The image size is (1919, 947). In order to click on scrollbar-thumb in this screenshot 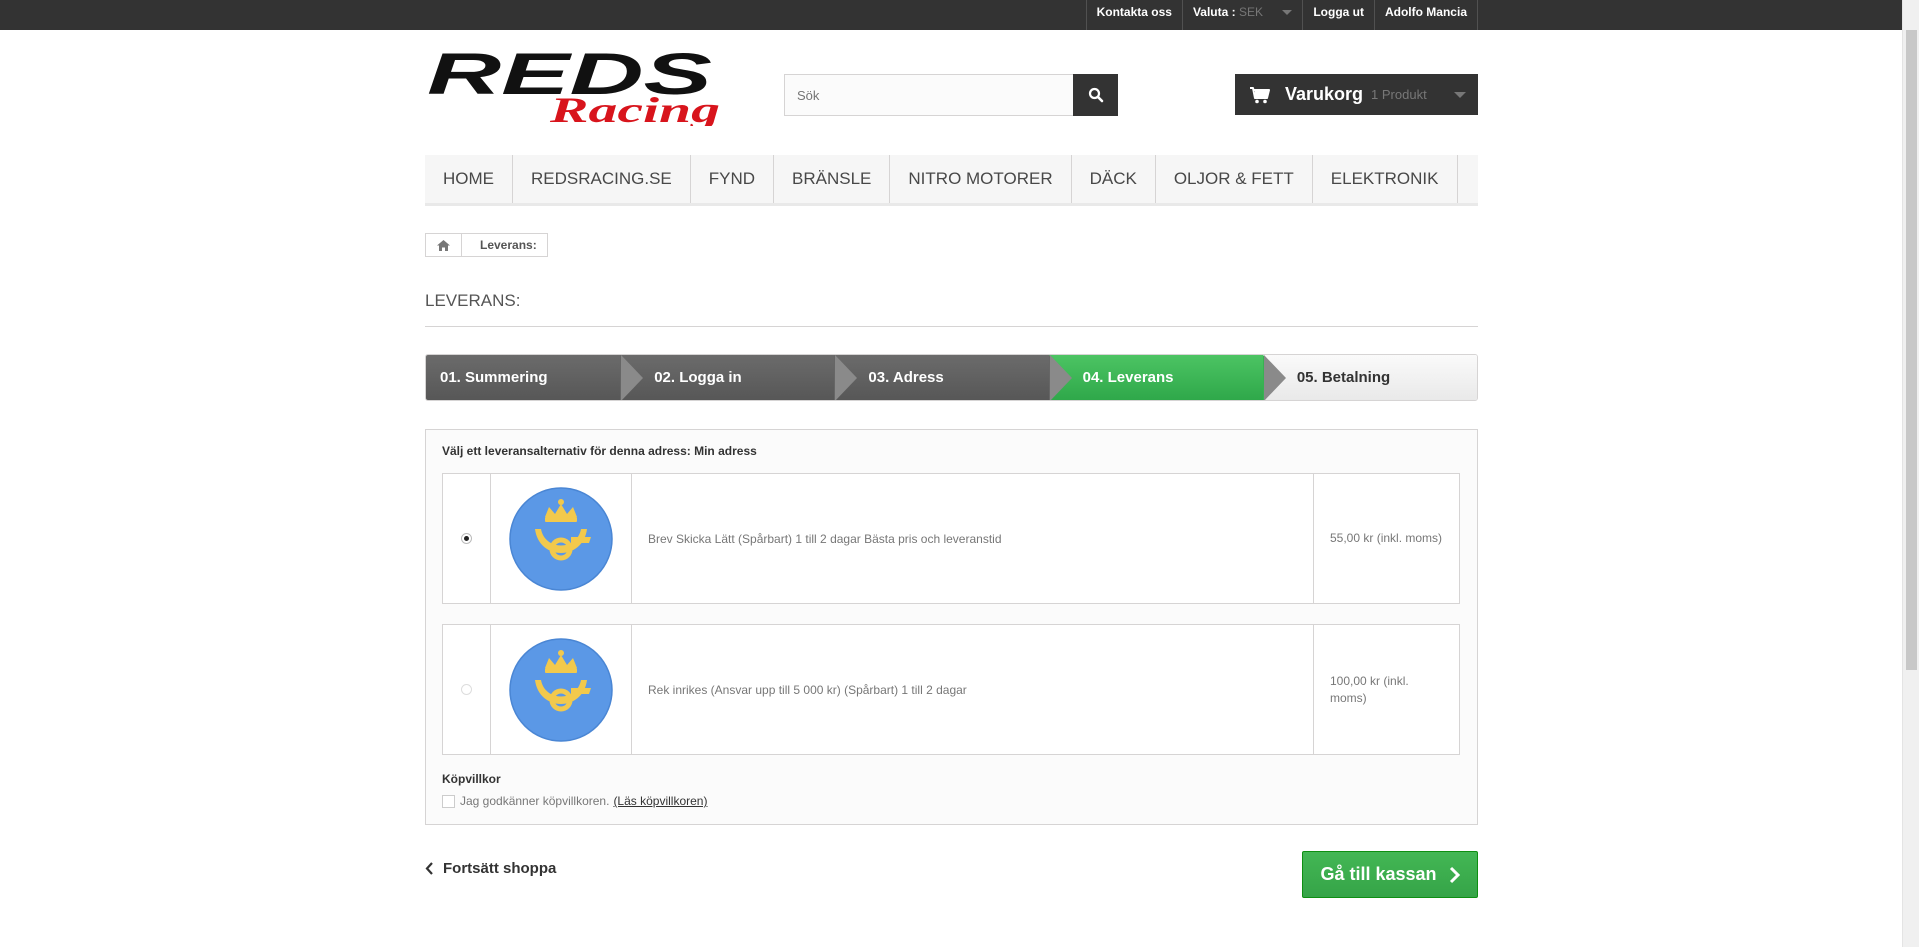, I will do `click(1911, 350)`.